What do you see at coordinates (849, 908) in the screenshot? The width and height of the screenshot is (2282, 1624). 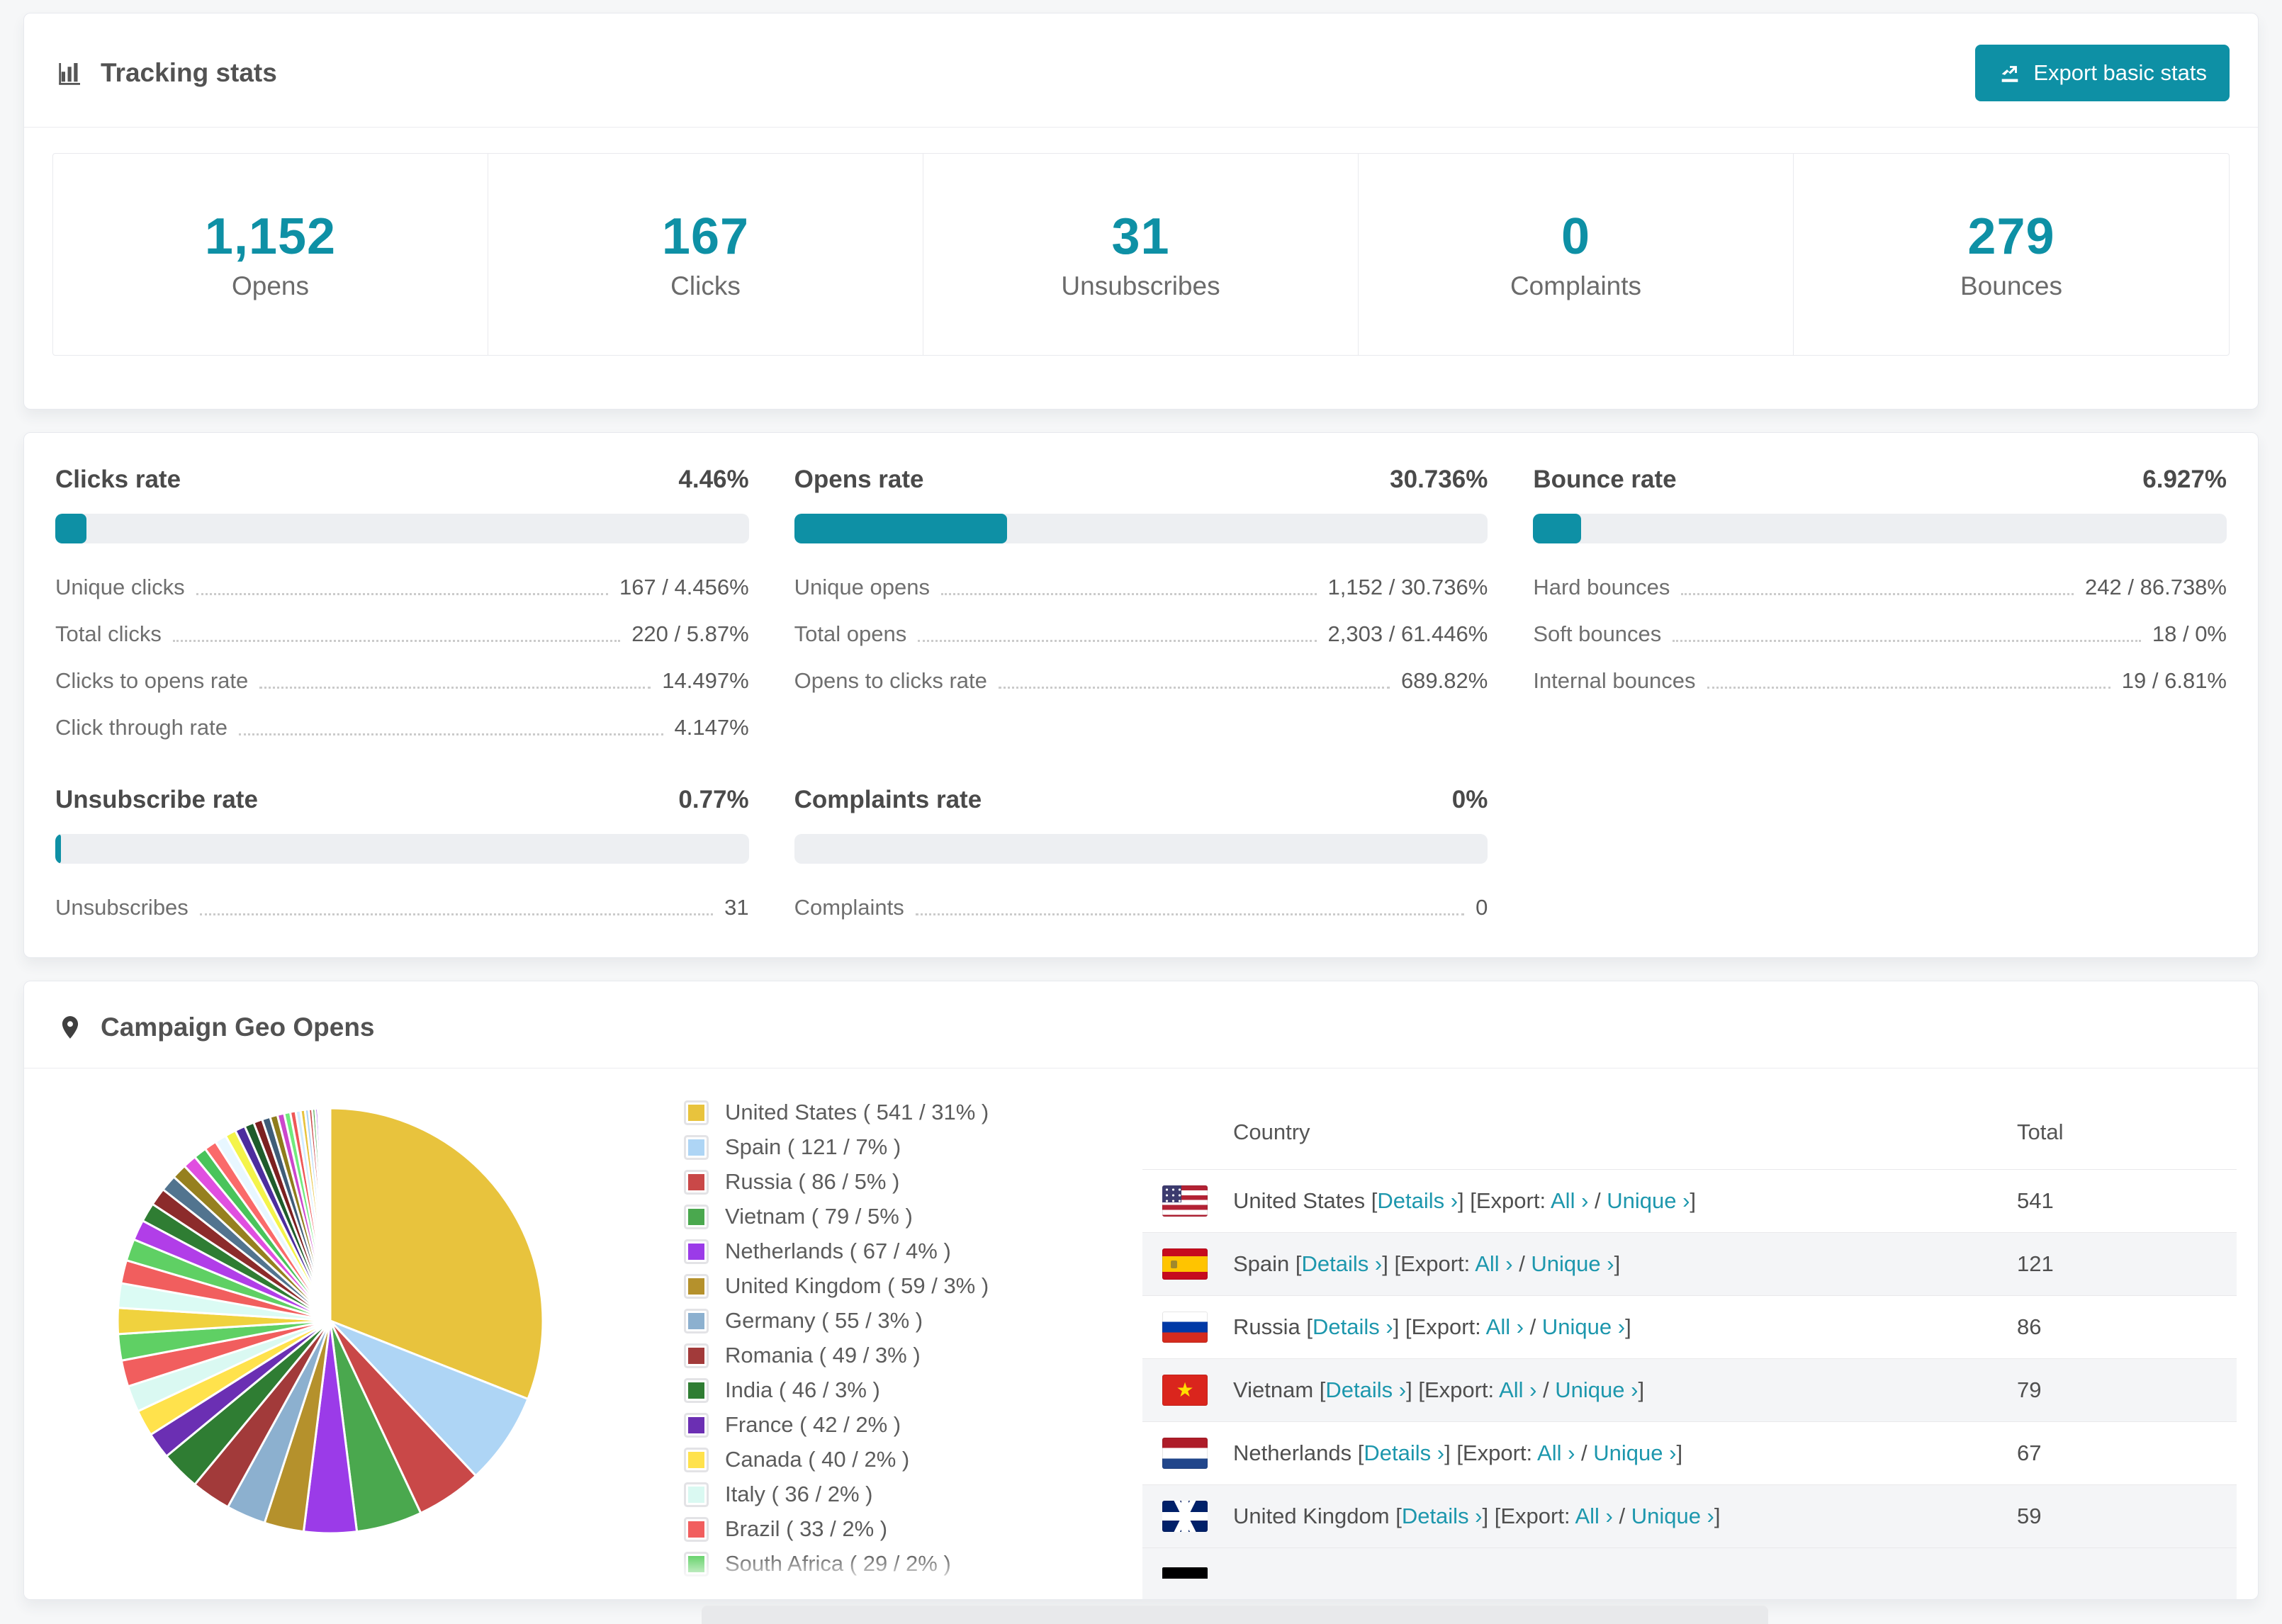 I see `rate-detail-label: Complaints` at bounding box center [849, 908].